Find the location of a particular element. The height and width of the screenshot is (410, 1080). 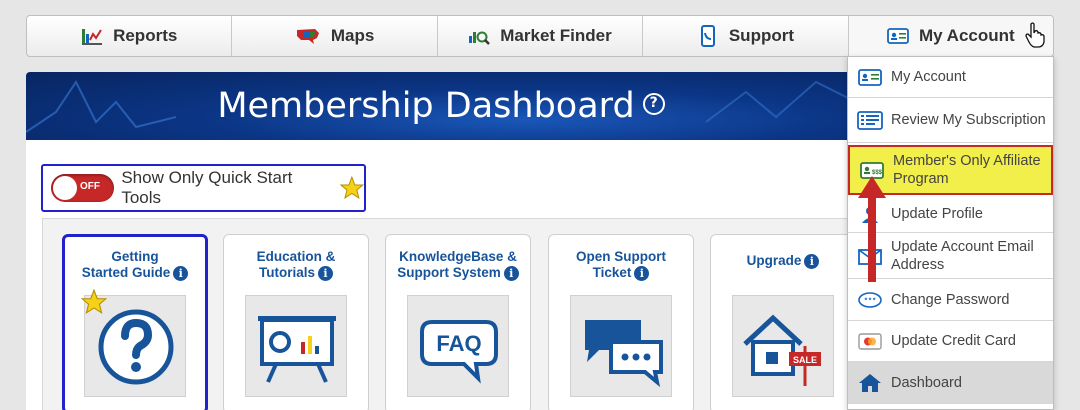

help-icon: ? is located at coordinates (653, 104).